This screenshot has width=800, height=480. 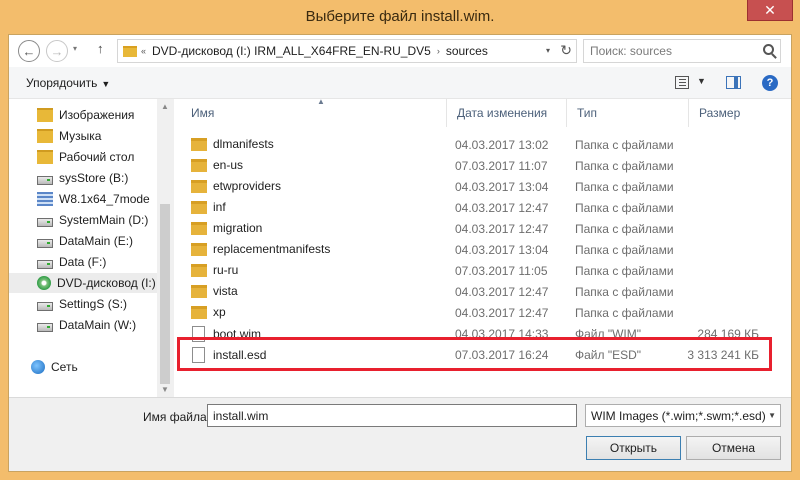 I want to click on scroll-up-icon: ▲, so click(x=165, y=106).